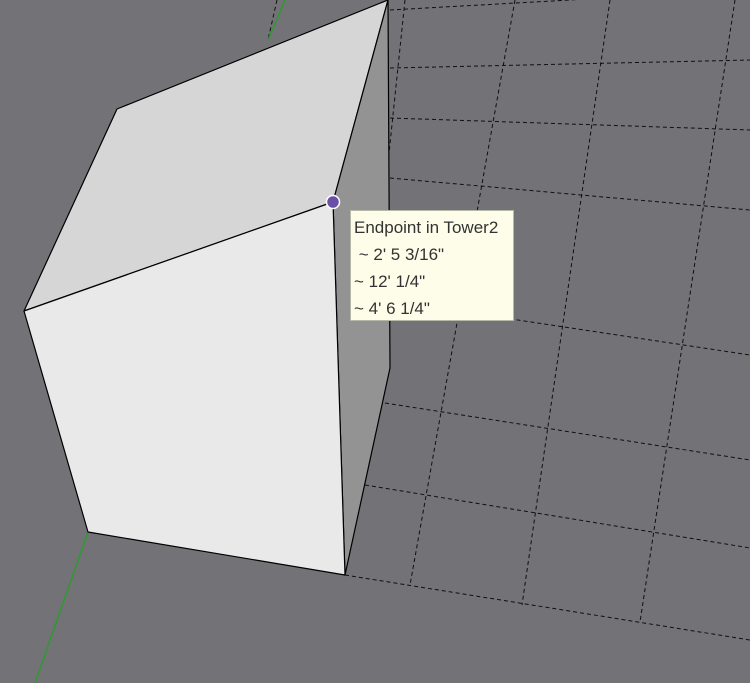  Describe the element at coordinates (426, 227) in the screenshot. I see `tooltip-title: Endpoint in Tower2` at that location.